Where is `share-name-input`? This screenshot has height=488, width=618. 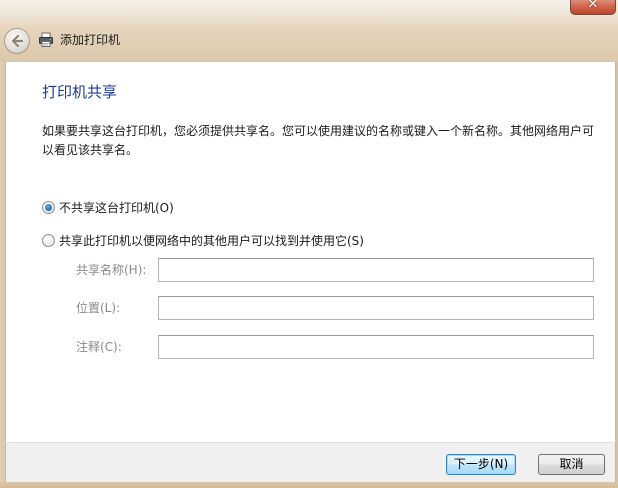 share-name-input is located at coordinates (376, 270).